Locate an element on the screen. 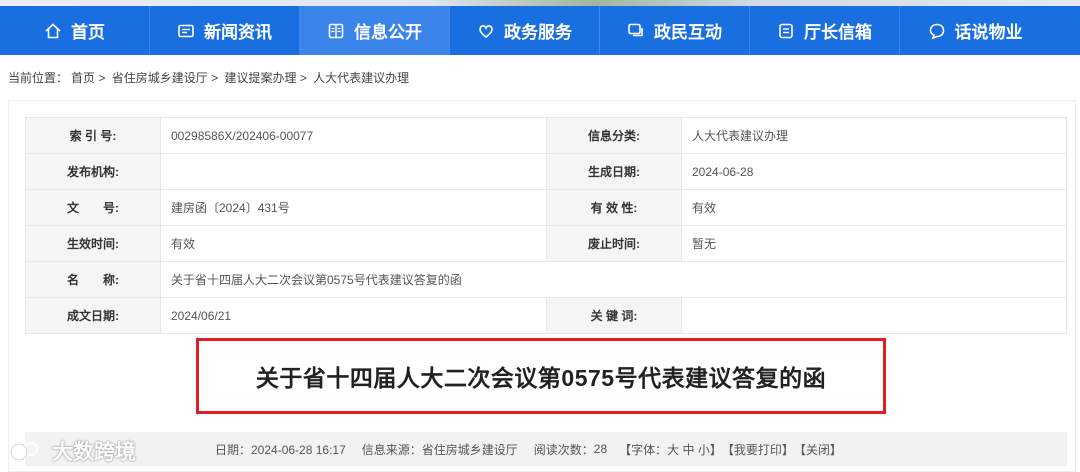 The image size is (1080, 472). watermark: 大数跨境 is located at coordinates (71, 451).